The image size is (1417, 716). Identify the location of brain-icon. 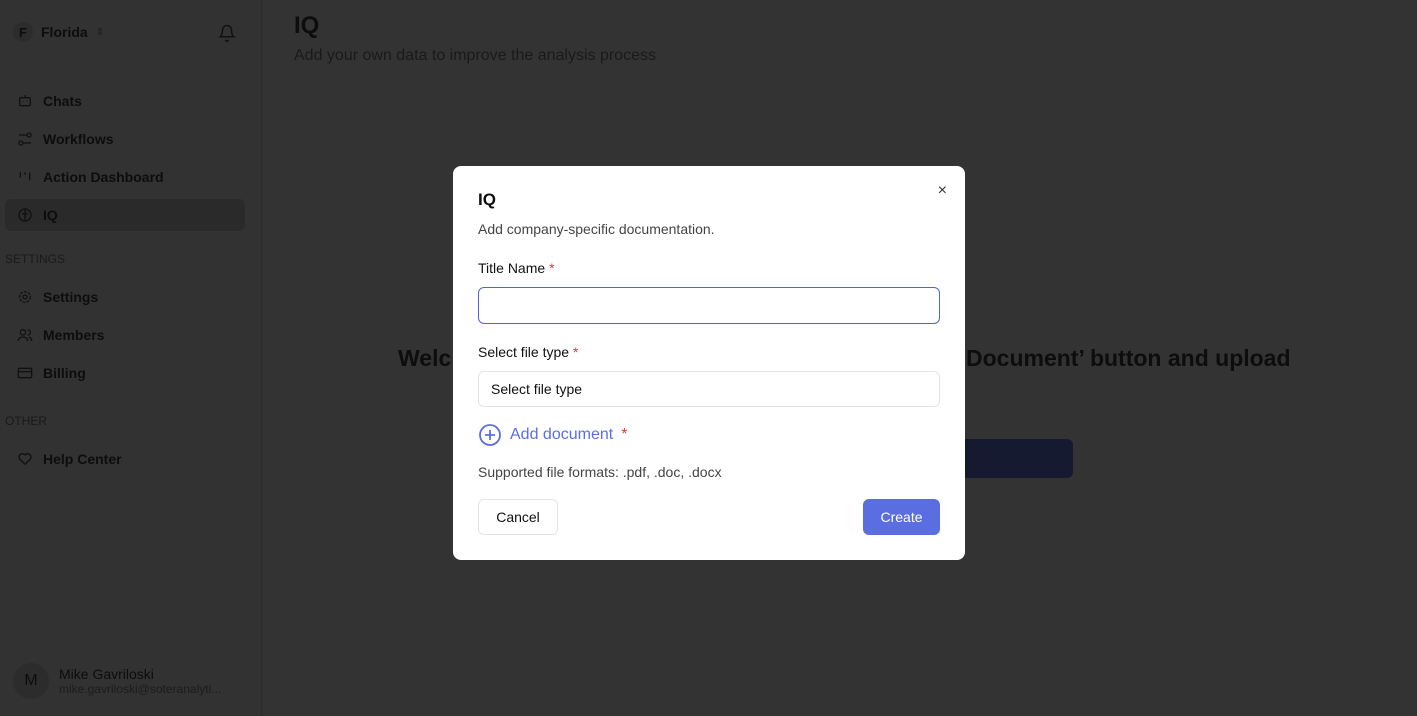
(25, 215).